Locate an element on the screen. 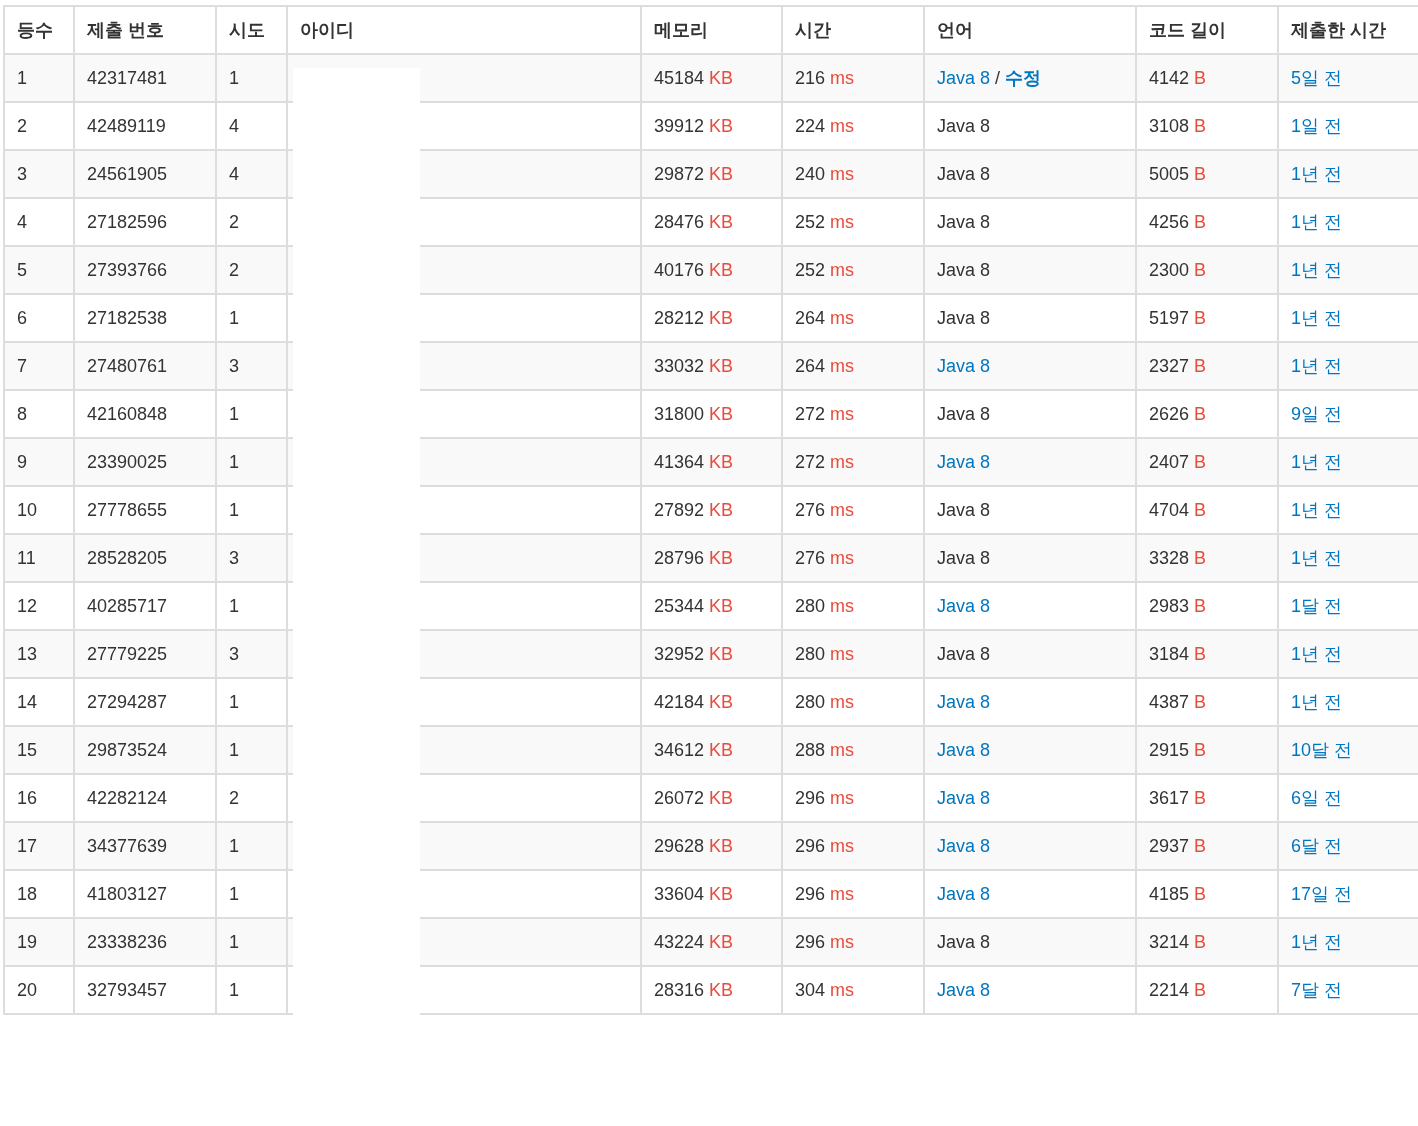 The image size is (1418, 1126). submitted-time-link: 1일 전 is located at coordinates (1316, 126).